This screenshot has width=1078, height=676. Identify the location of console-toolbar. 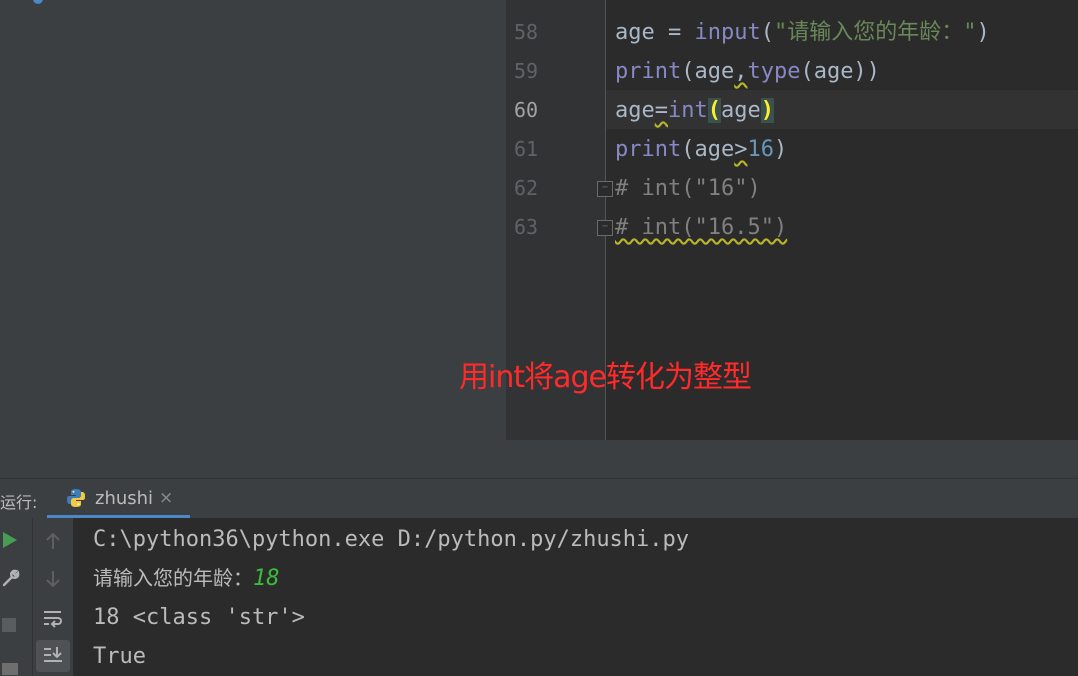
(53, 597).